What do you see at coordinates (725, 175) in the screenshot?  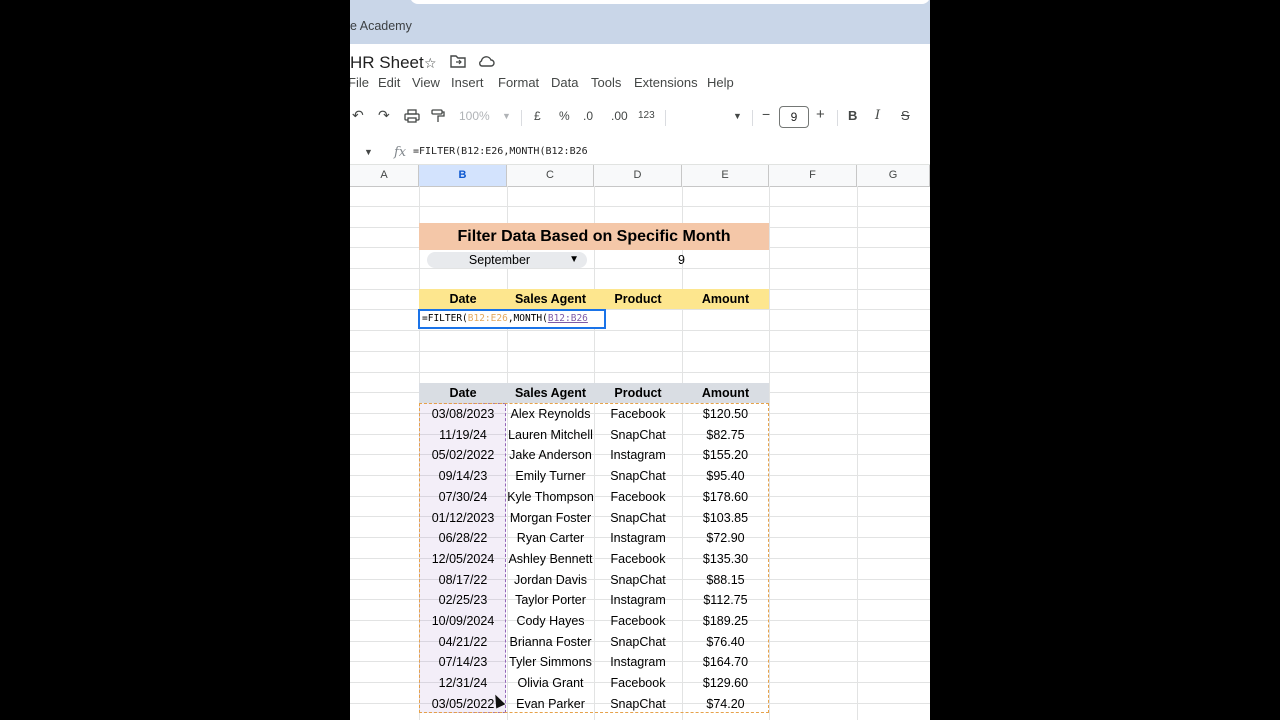 I see `column-header-e: E` at bounding box center [725, 175].